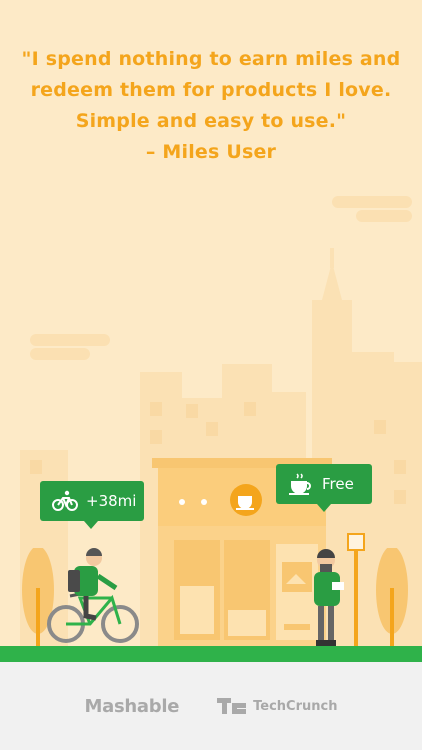 Image resolution: width=422 pixels, height=750 pixels. Describe the element at coordinates (211, 152) in the screenshot. I see `quote-attribution: – Miles User` at that location.